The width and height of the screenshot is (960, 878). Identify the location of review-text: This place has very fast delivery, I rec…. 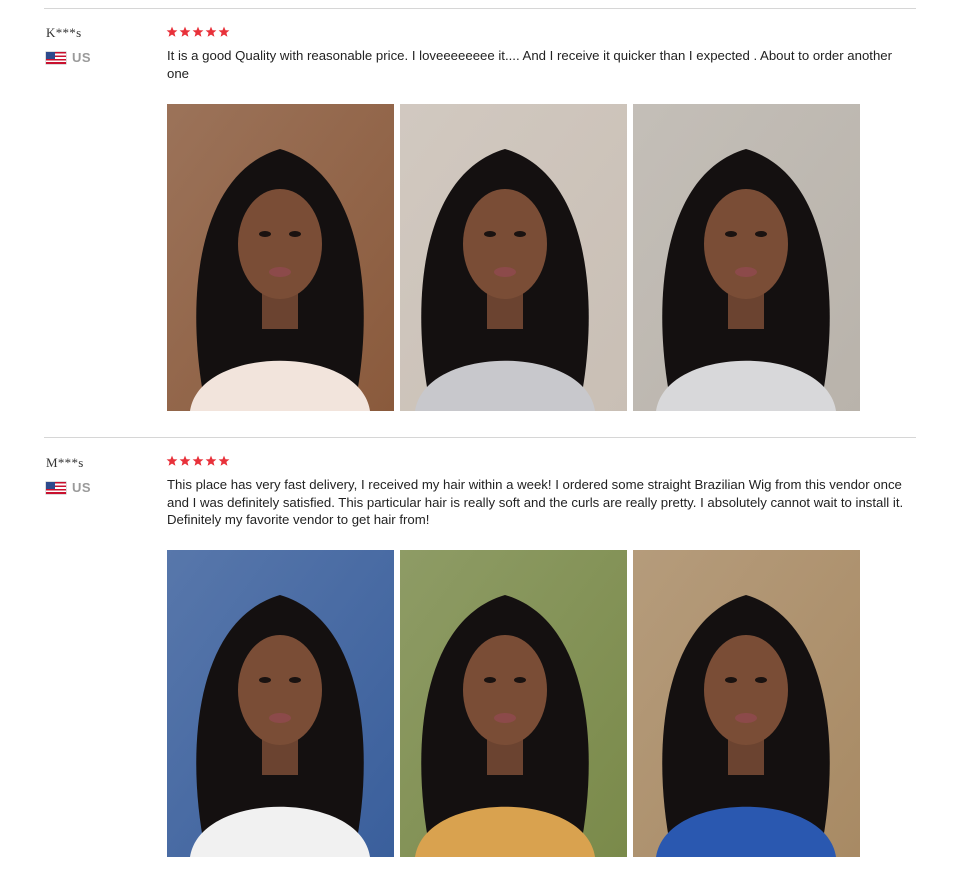
(535, 502).